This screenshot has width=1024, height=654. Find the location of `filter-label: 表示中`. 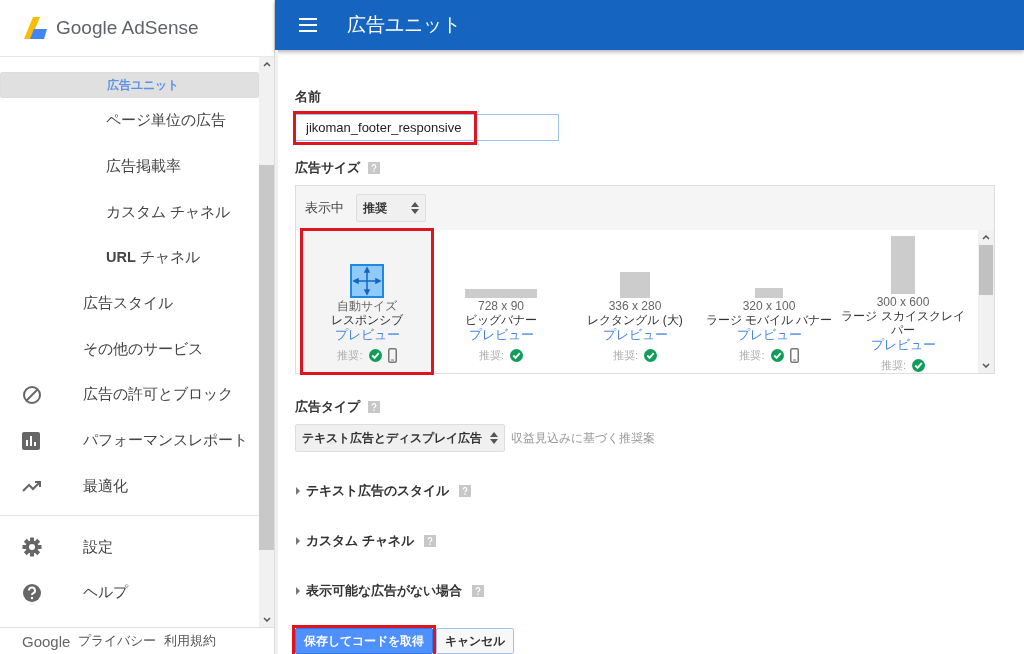

filter-label: 表示中 is located at coordinates (324, 208).